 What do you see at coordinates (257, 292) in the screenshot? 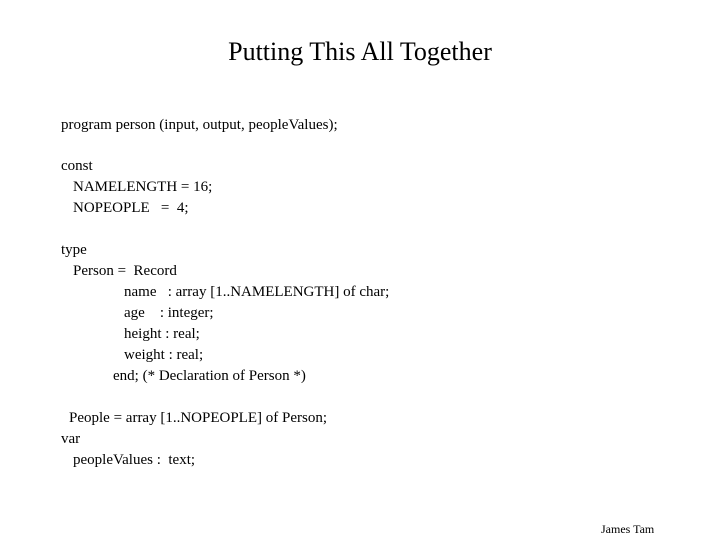
I see `field-name: name : array [1..NAMELENGTH] of char;` at bounding box center [257, 292].